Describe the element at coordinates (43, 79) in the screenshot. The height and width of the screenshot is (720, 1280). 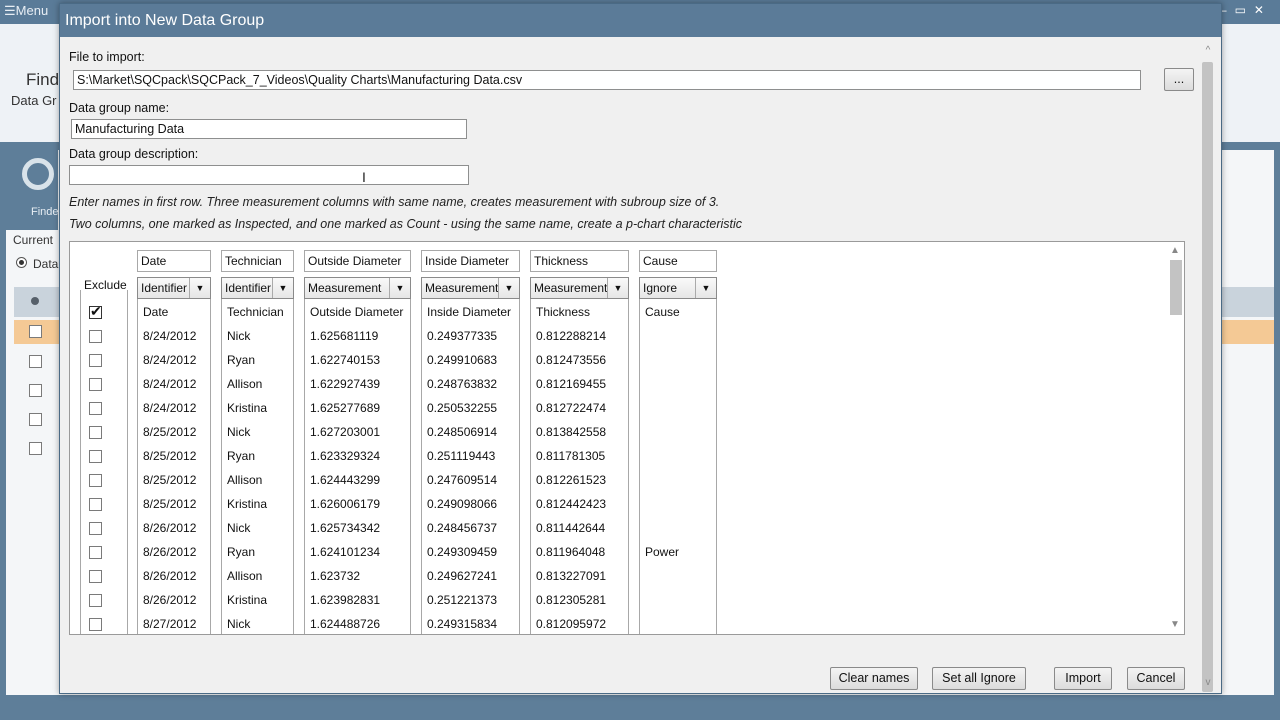
I see `app-find-title: Find` at that location.